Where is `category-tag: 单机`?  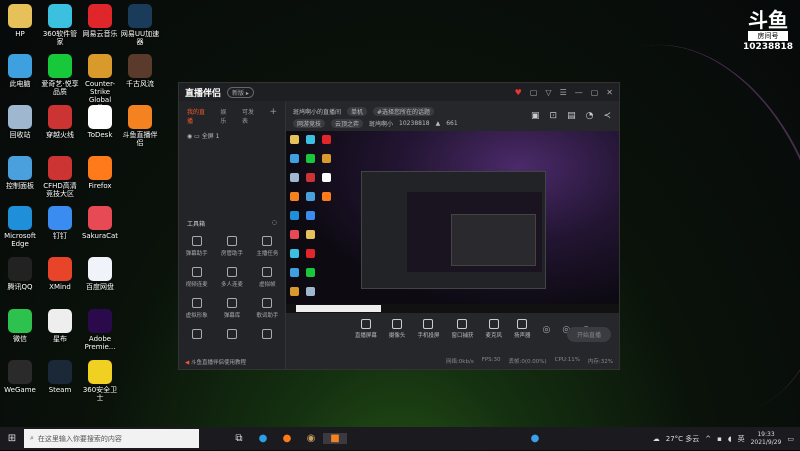
category-tag: 单机 is located at coordinates (357, 111).